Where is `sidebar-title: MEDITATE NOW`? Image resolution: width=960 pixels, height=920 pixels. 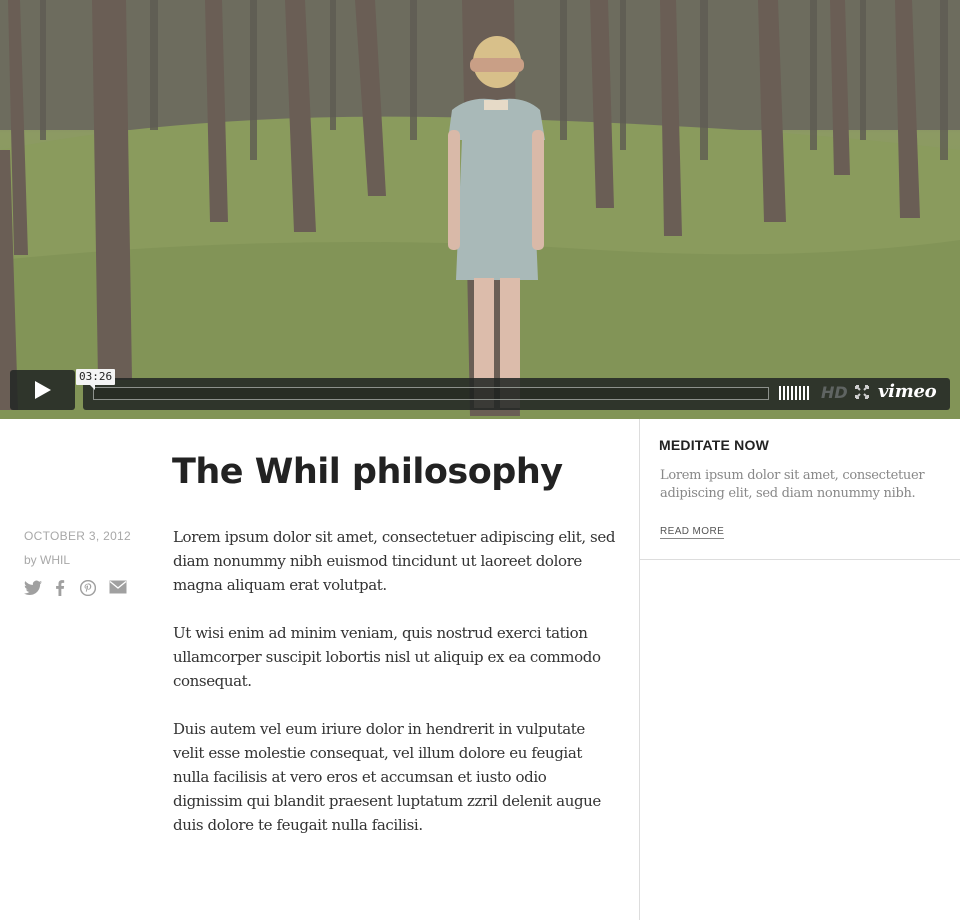 sidebar-title: MEDITATE NOW is located at coordinates (714, 445).